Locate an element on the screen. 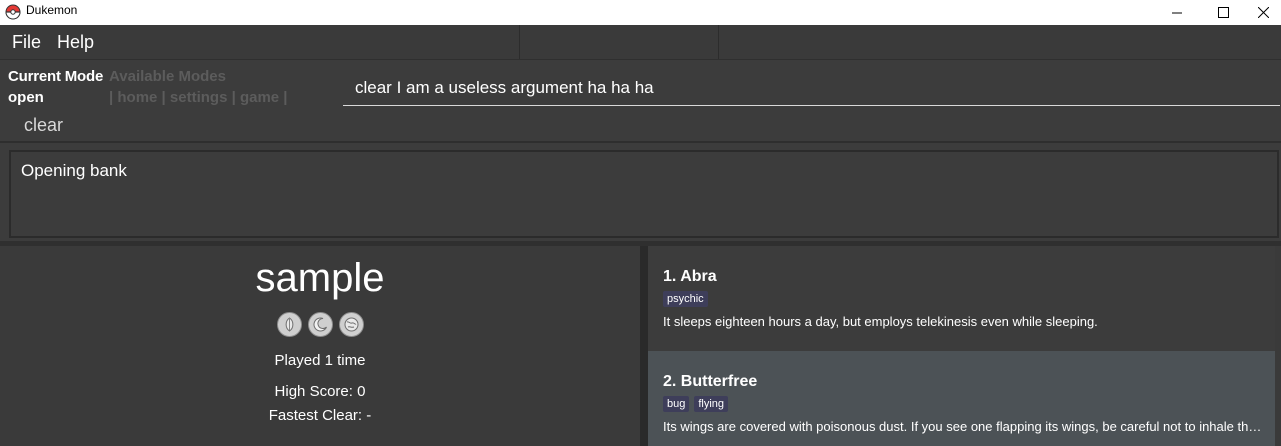 The image size is (1281, 446). available-modes-list: | home | settings | game | is located at coordinates (198, 97).